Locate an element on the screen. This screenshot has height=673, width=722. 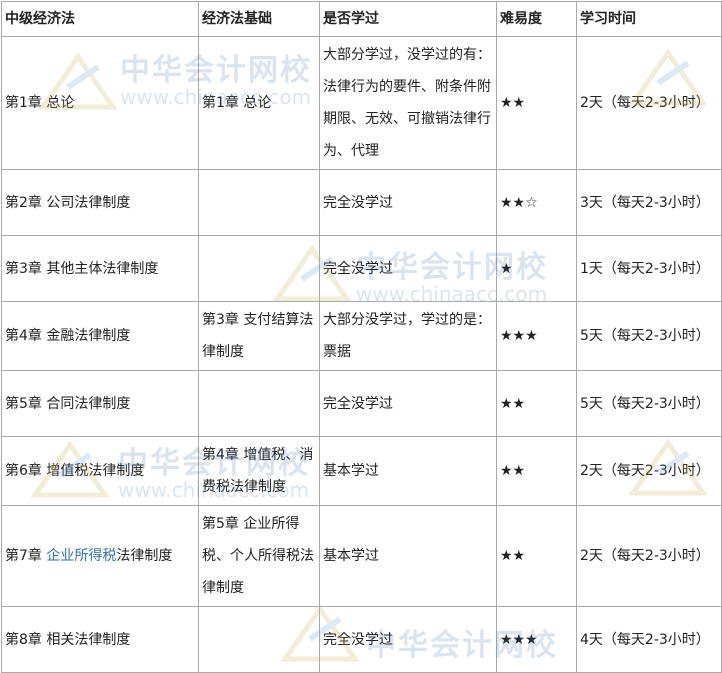
cell-difficulty-stars: ★ is located at coordinates (536, 268).